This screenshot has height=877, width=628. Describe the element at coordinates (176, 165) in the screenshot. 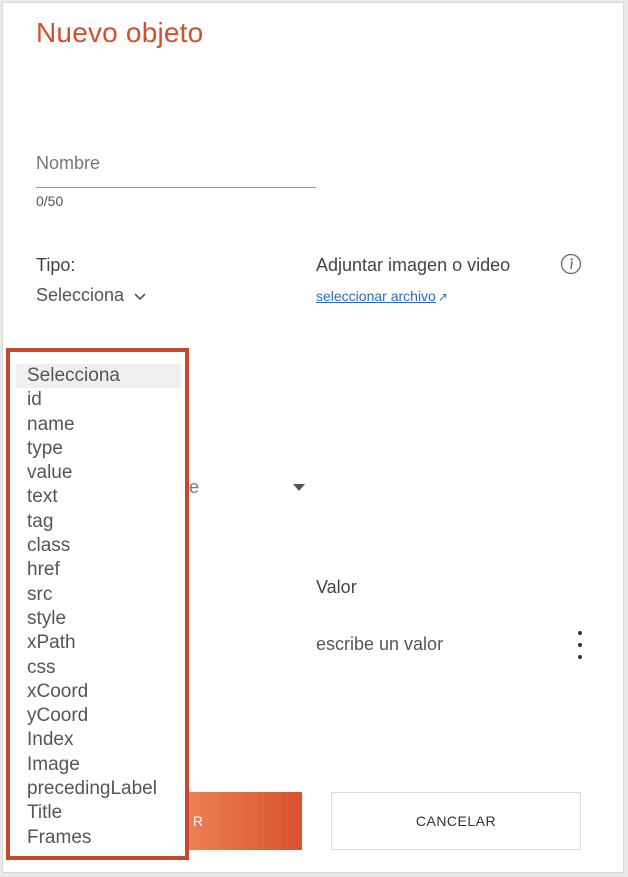

I see `name-input` at that location.